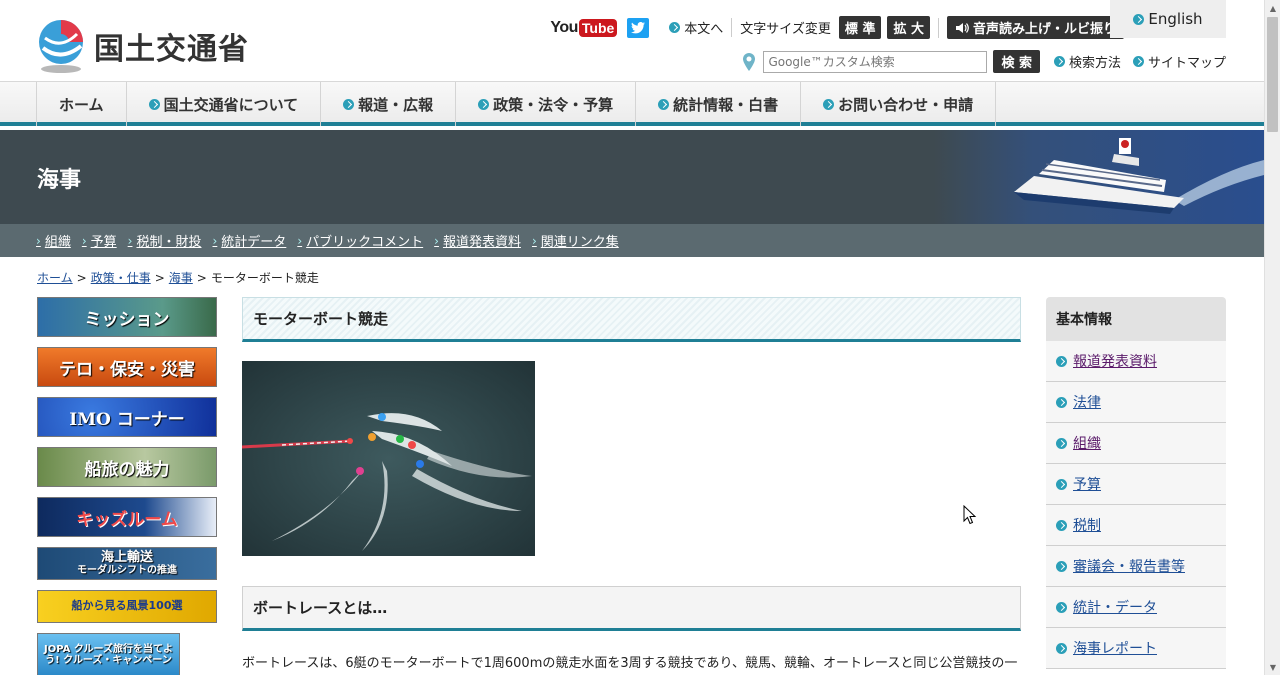 This screenshot has width=1280, height=675. Describe the element at coordinates (127, 319) in the screenshot. I see `banner-label: ミッション` at that location.